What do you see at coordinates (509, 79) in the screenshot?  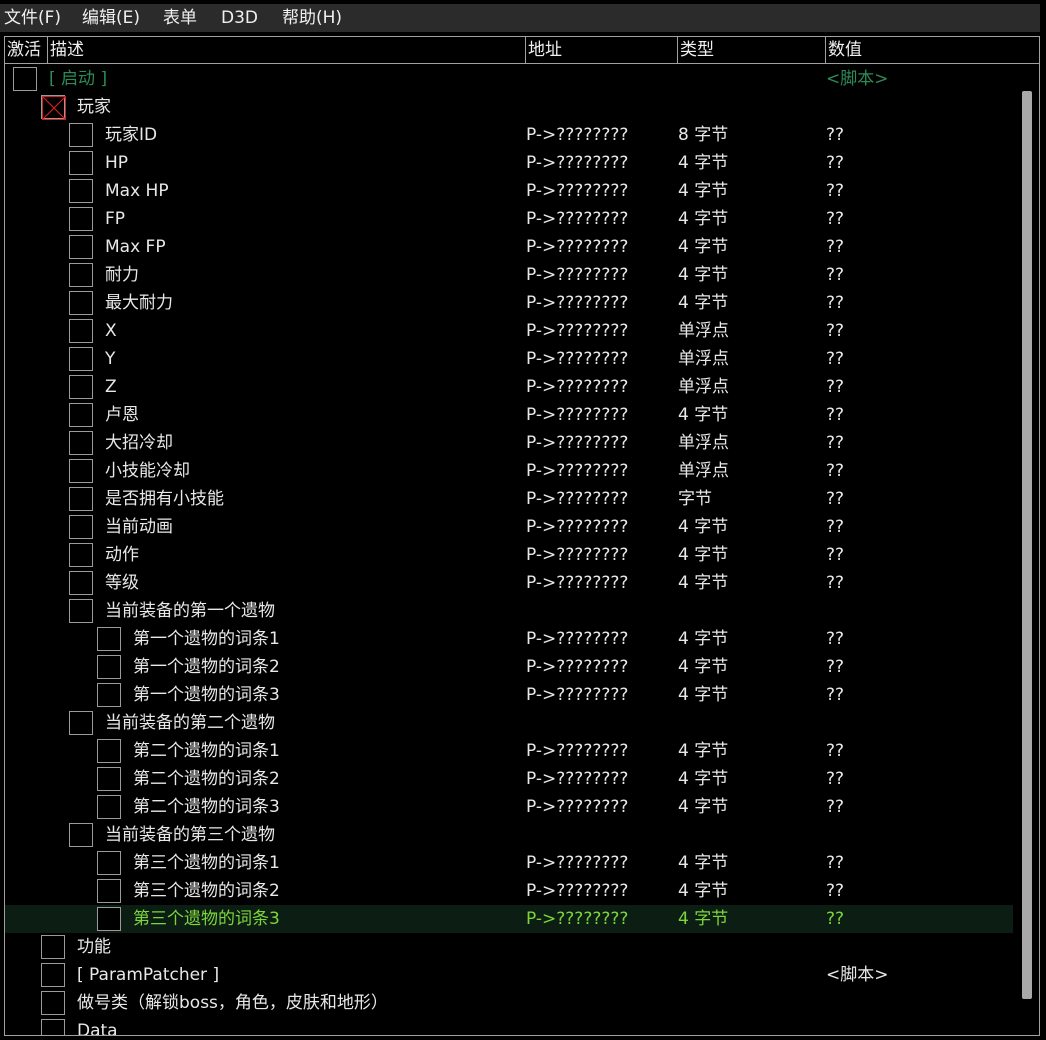 I see `table-row: [ 启动 ] <脚本>` at bounding box center [509, 79].